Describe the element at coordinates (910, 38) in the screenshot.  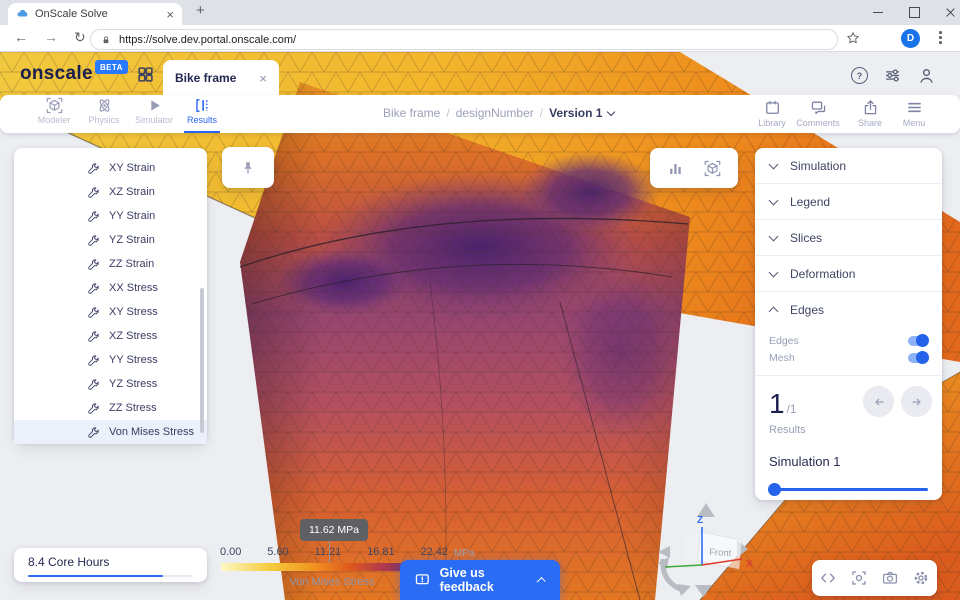
I see `browser-avatar: D` at that location.